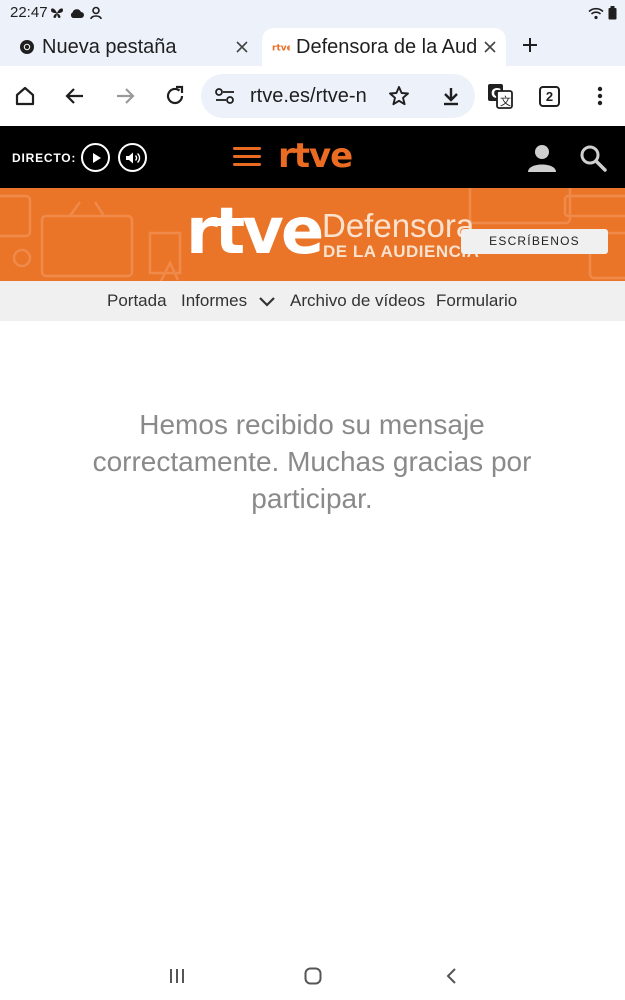 This screenshot has width=625, height=1000. I want to click on chevron-left-icon, so click(451, 976).